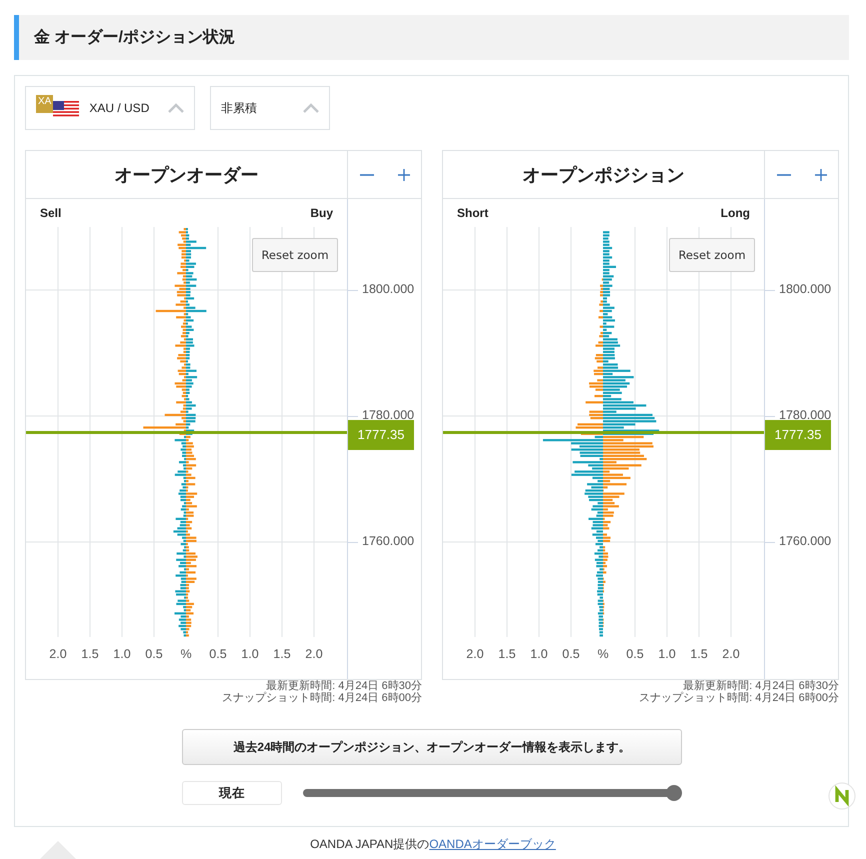  What do you see at coordinates (472, 213) in the screenshot?
I see `side-label: Short` at bounding box center [472, 213].